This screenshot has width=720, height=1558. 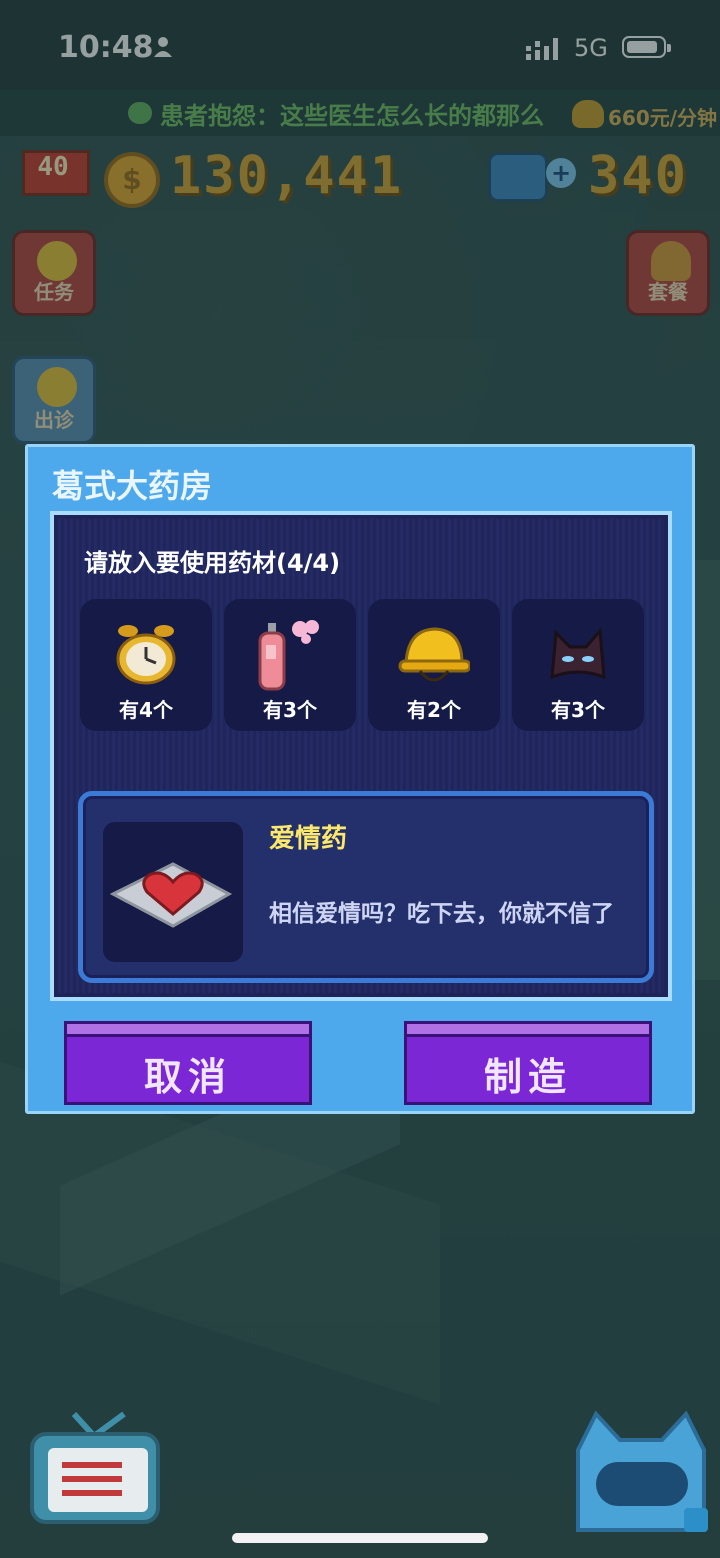 What do you see at coordinates (434, 710) in the screenshot?
I see `ingredient-qty: 有2个` at bounding box center [434, 710].